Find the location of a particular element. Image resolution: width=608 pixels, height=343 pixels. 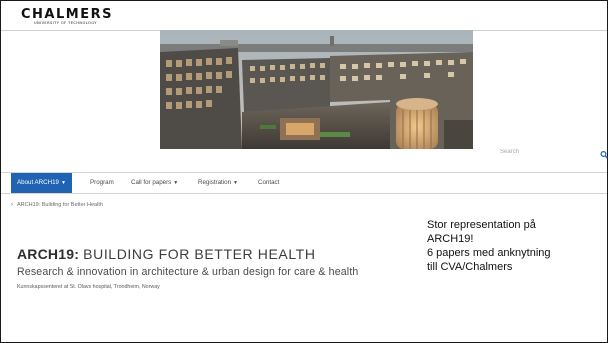

search-box is located at coordinates (545, 152).